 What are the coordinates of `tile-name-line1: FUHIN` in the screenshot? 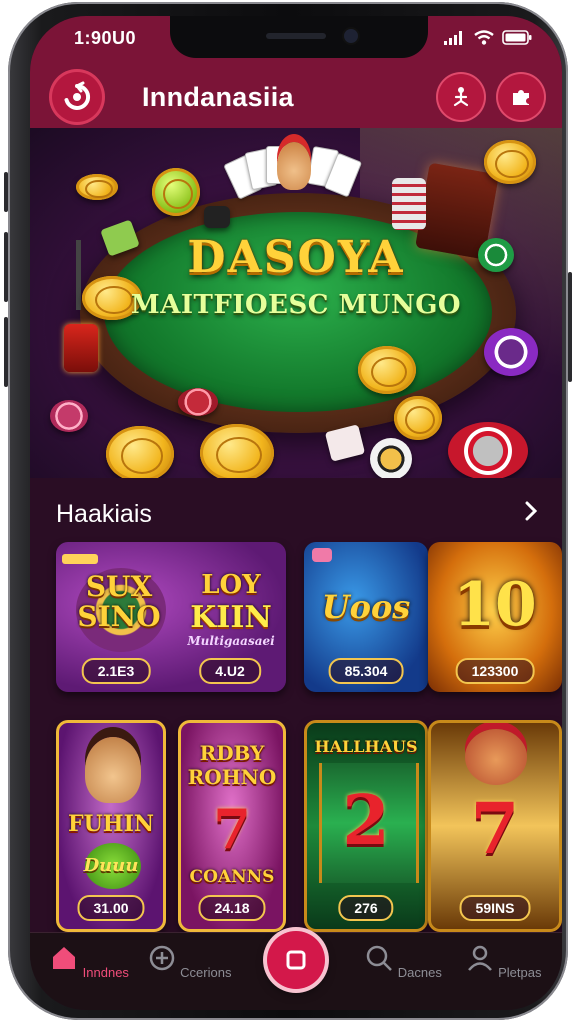 It's located at (111, 824).